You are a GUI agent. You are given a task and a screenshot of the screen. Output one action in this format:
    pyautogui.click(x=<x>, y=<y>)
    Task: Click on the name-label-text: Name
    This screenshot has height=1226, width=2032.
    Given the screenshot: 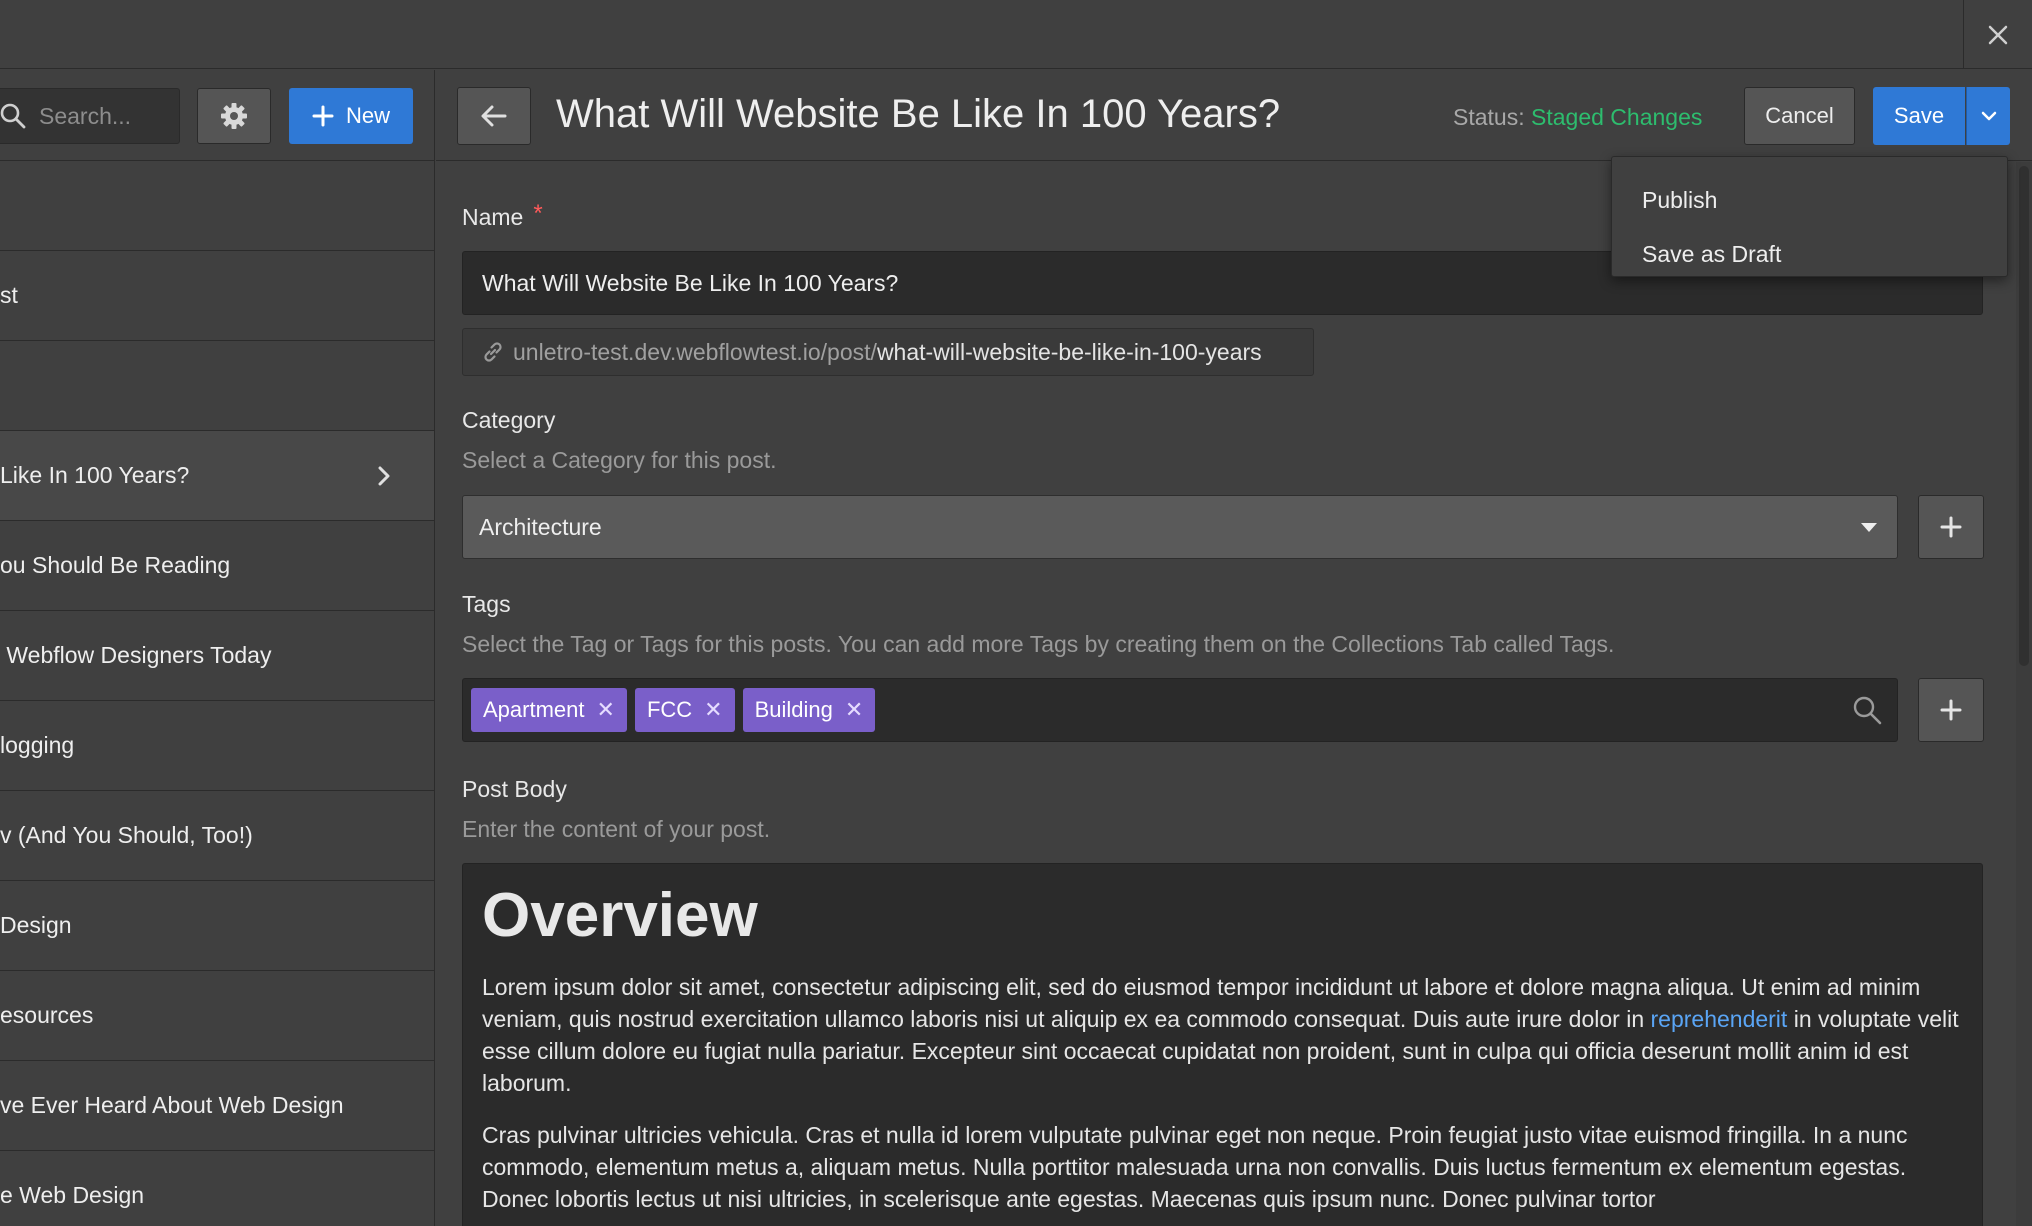 What is the action you would take?
    pyautogui.click(x=493, y=217)
    